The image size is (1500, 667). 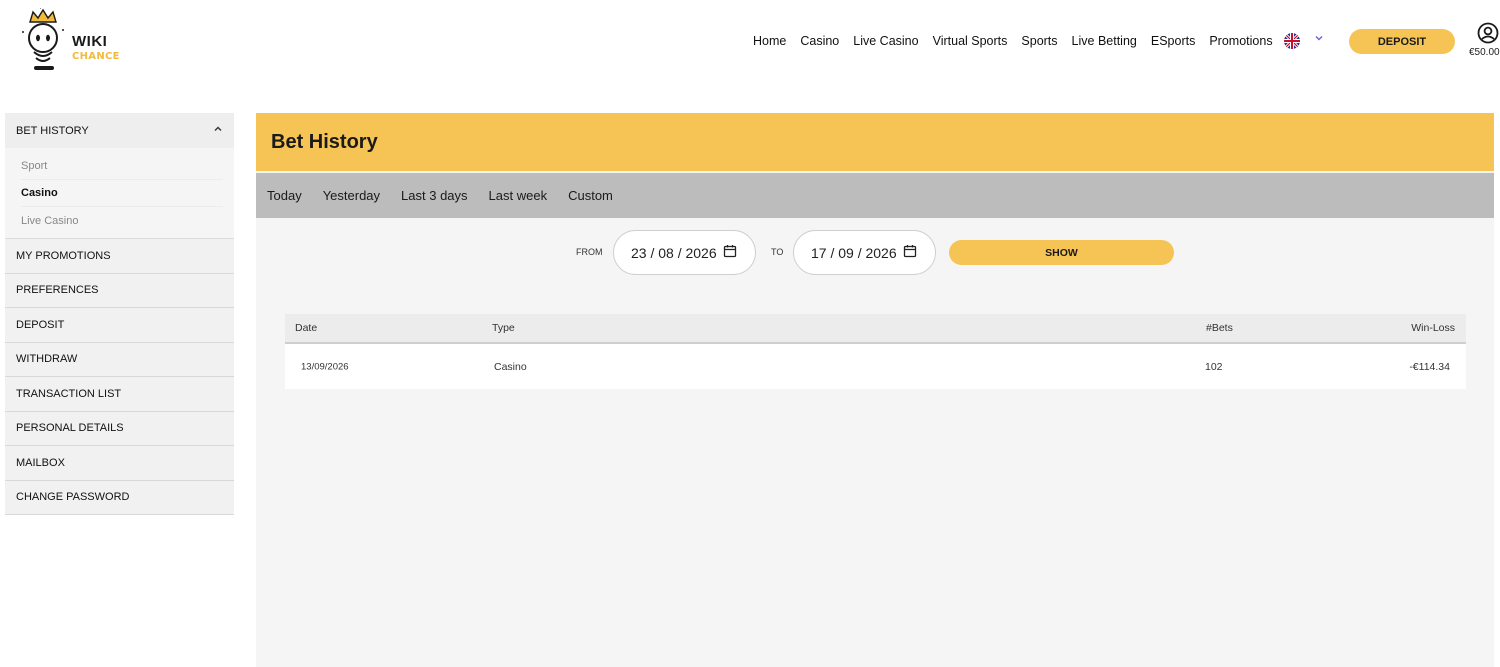 I want to click on table-row: 13/09/2026 Casino 102 -€114.34, so click(x=875, y=366).